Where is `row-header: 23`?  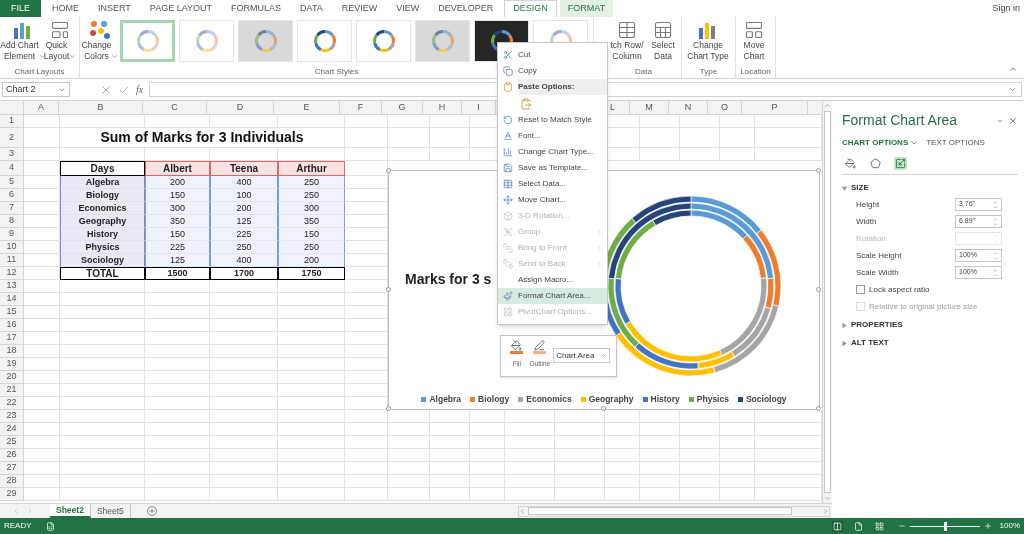
row-header: 23 is located at coordinates (12, 416).